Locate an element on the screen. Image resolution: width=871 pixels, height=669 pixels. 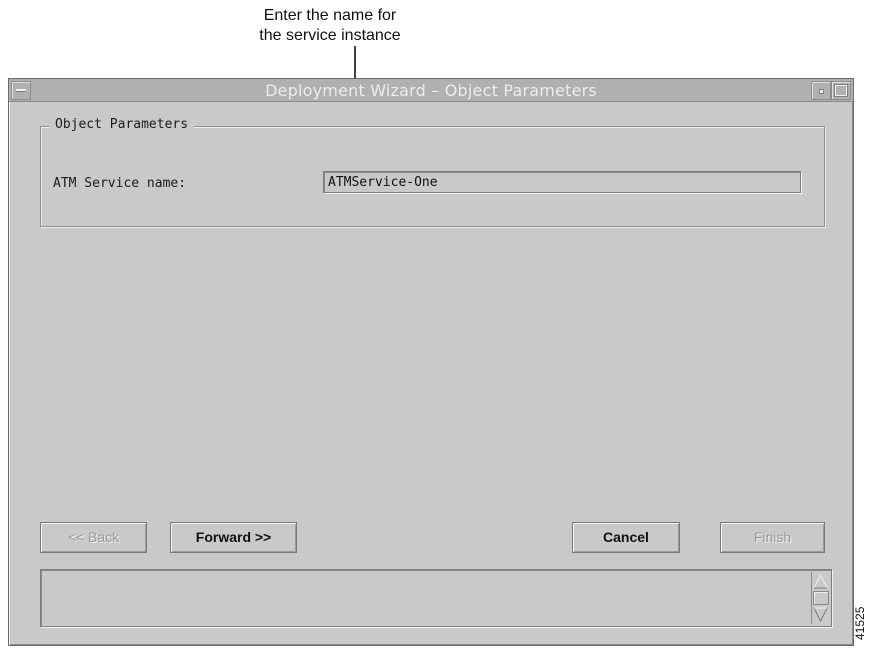
atm-service-name-label: ATM Service name: is located at coordinates (120, 183).